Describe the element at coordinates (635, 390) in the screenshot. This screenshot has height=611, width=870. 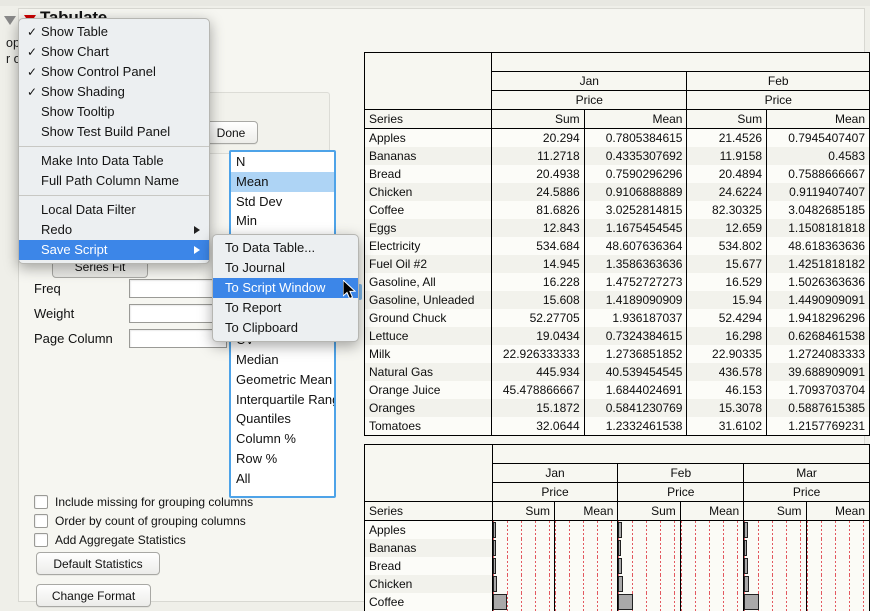
I see `table-cell-value: 1.6844024691` at that location.